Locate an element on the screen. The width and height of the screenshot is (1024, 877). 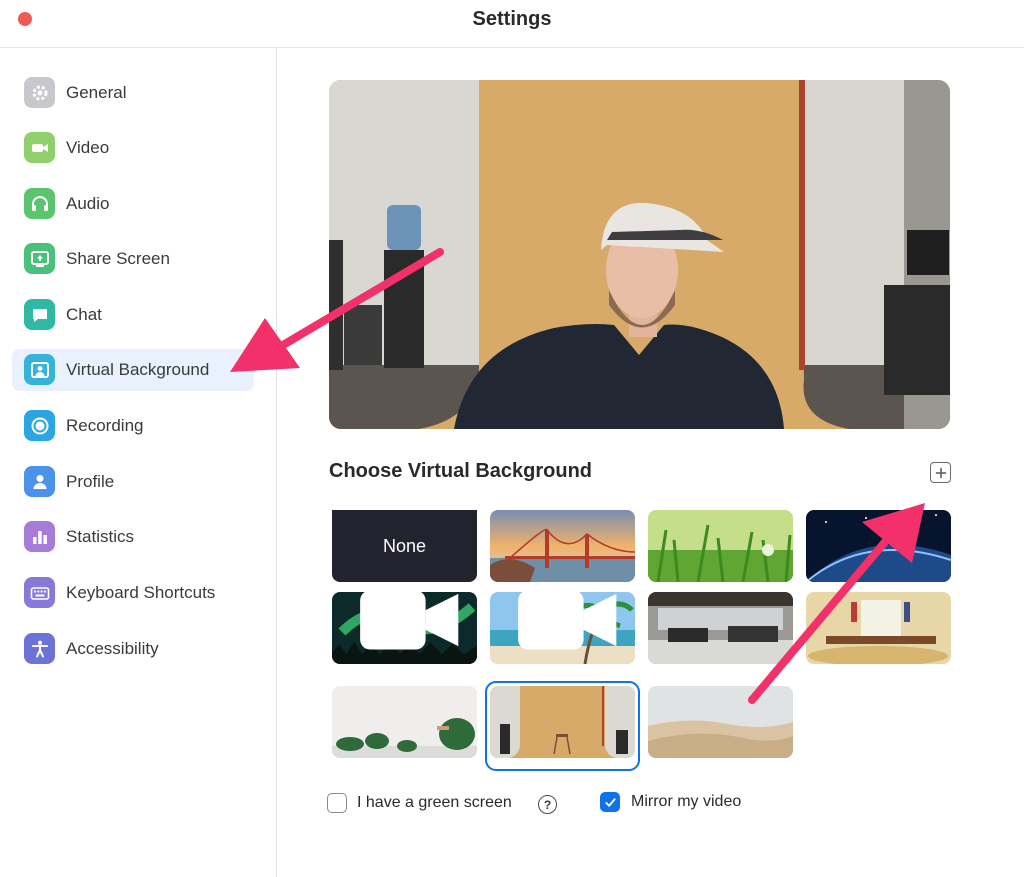
headphones-icon is located at coordinates (39, 203).